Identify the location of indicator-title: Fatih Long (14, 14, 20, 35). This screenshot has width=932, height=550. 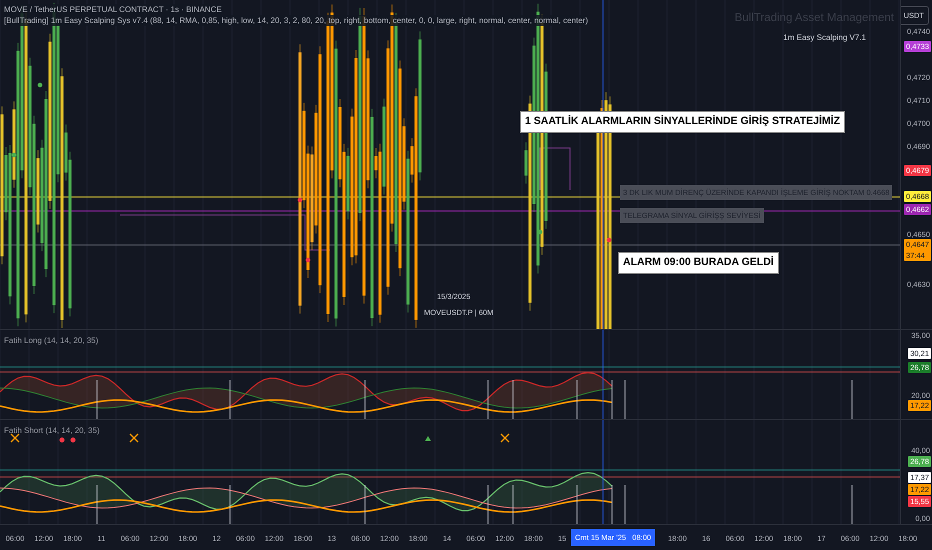
(51, 341).